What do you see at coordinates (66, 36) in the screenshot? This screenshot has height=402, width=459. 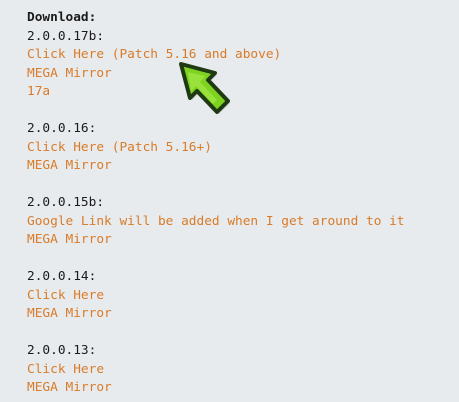 I see `release-version: 2.0.0.17b:` at bounding box center [66, 36].